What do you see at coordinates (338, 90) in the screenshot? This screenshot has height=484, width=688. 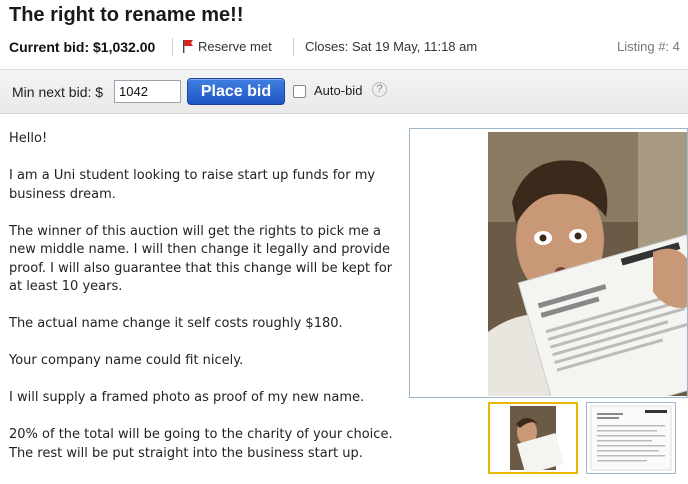 I see `auto-bid-label: Auto-bid` at bounding box center [338, 90].